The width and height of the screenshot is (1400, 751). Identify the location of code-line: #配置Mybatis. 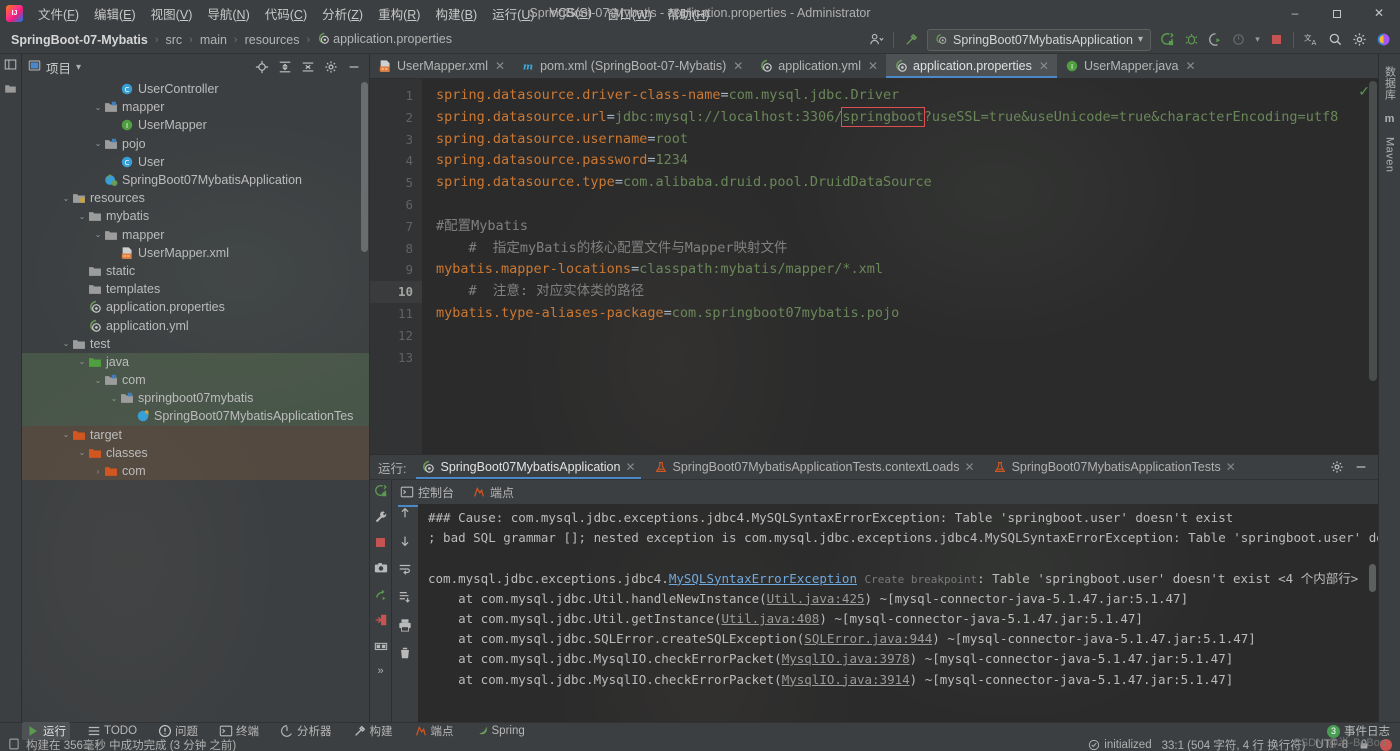
(907, 227).